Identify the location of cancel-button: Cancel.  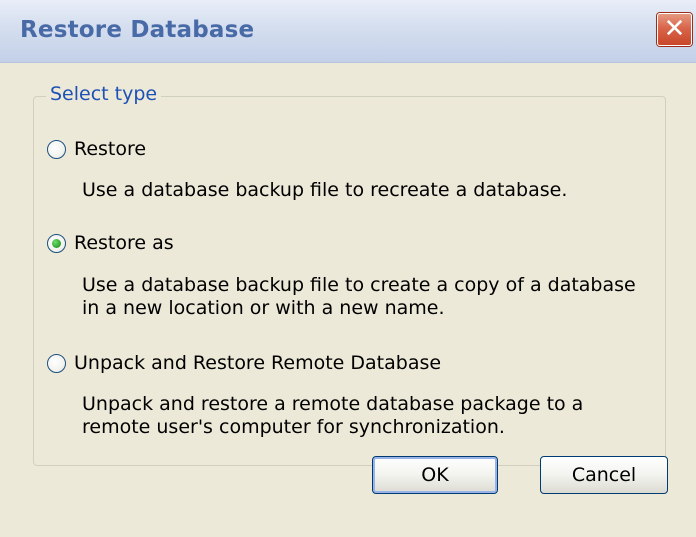
(604, 475).